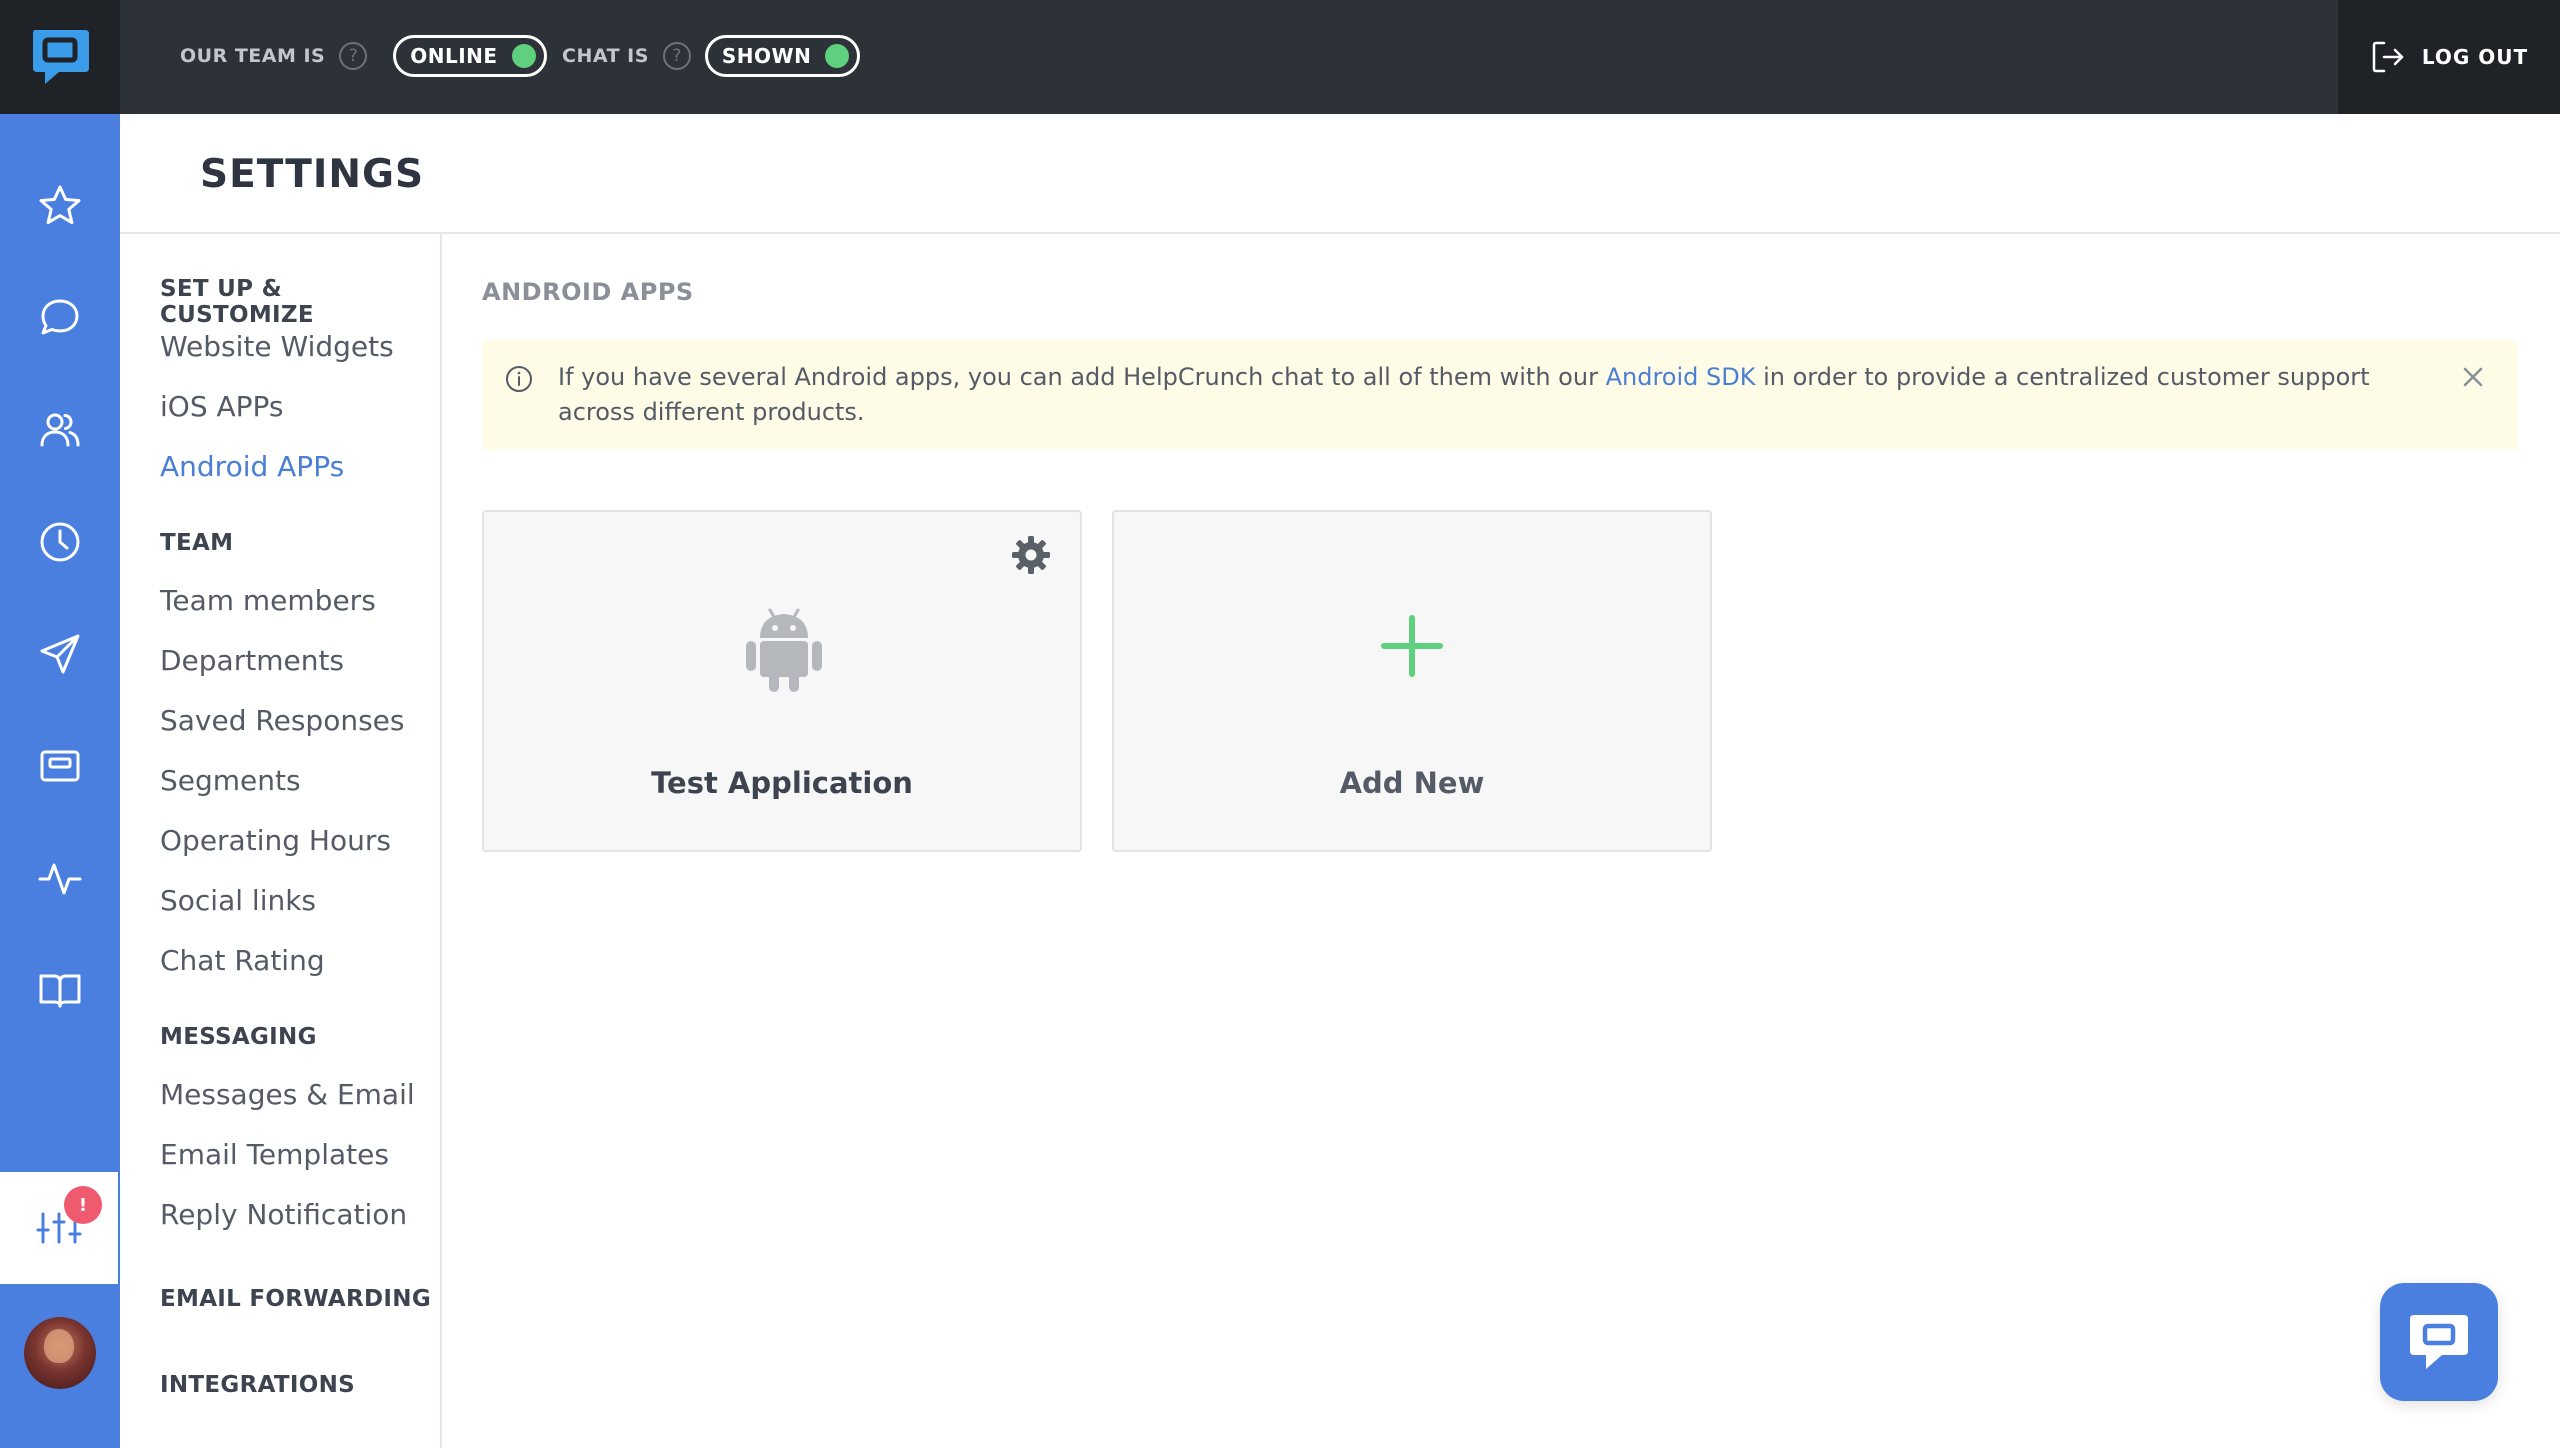 Image resolution: width=2560 pixels, height=1448 pixels. I want to click on team-status-label: OUR TEAM IS, so click(253, 56).